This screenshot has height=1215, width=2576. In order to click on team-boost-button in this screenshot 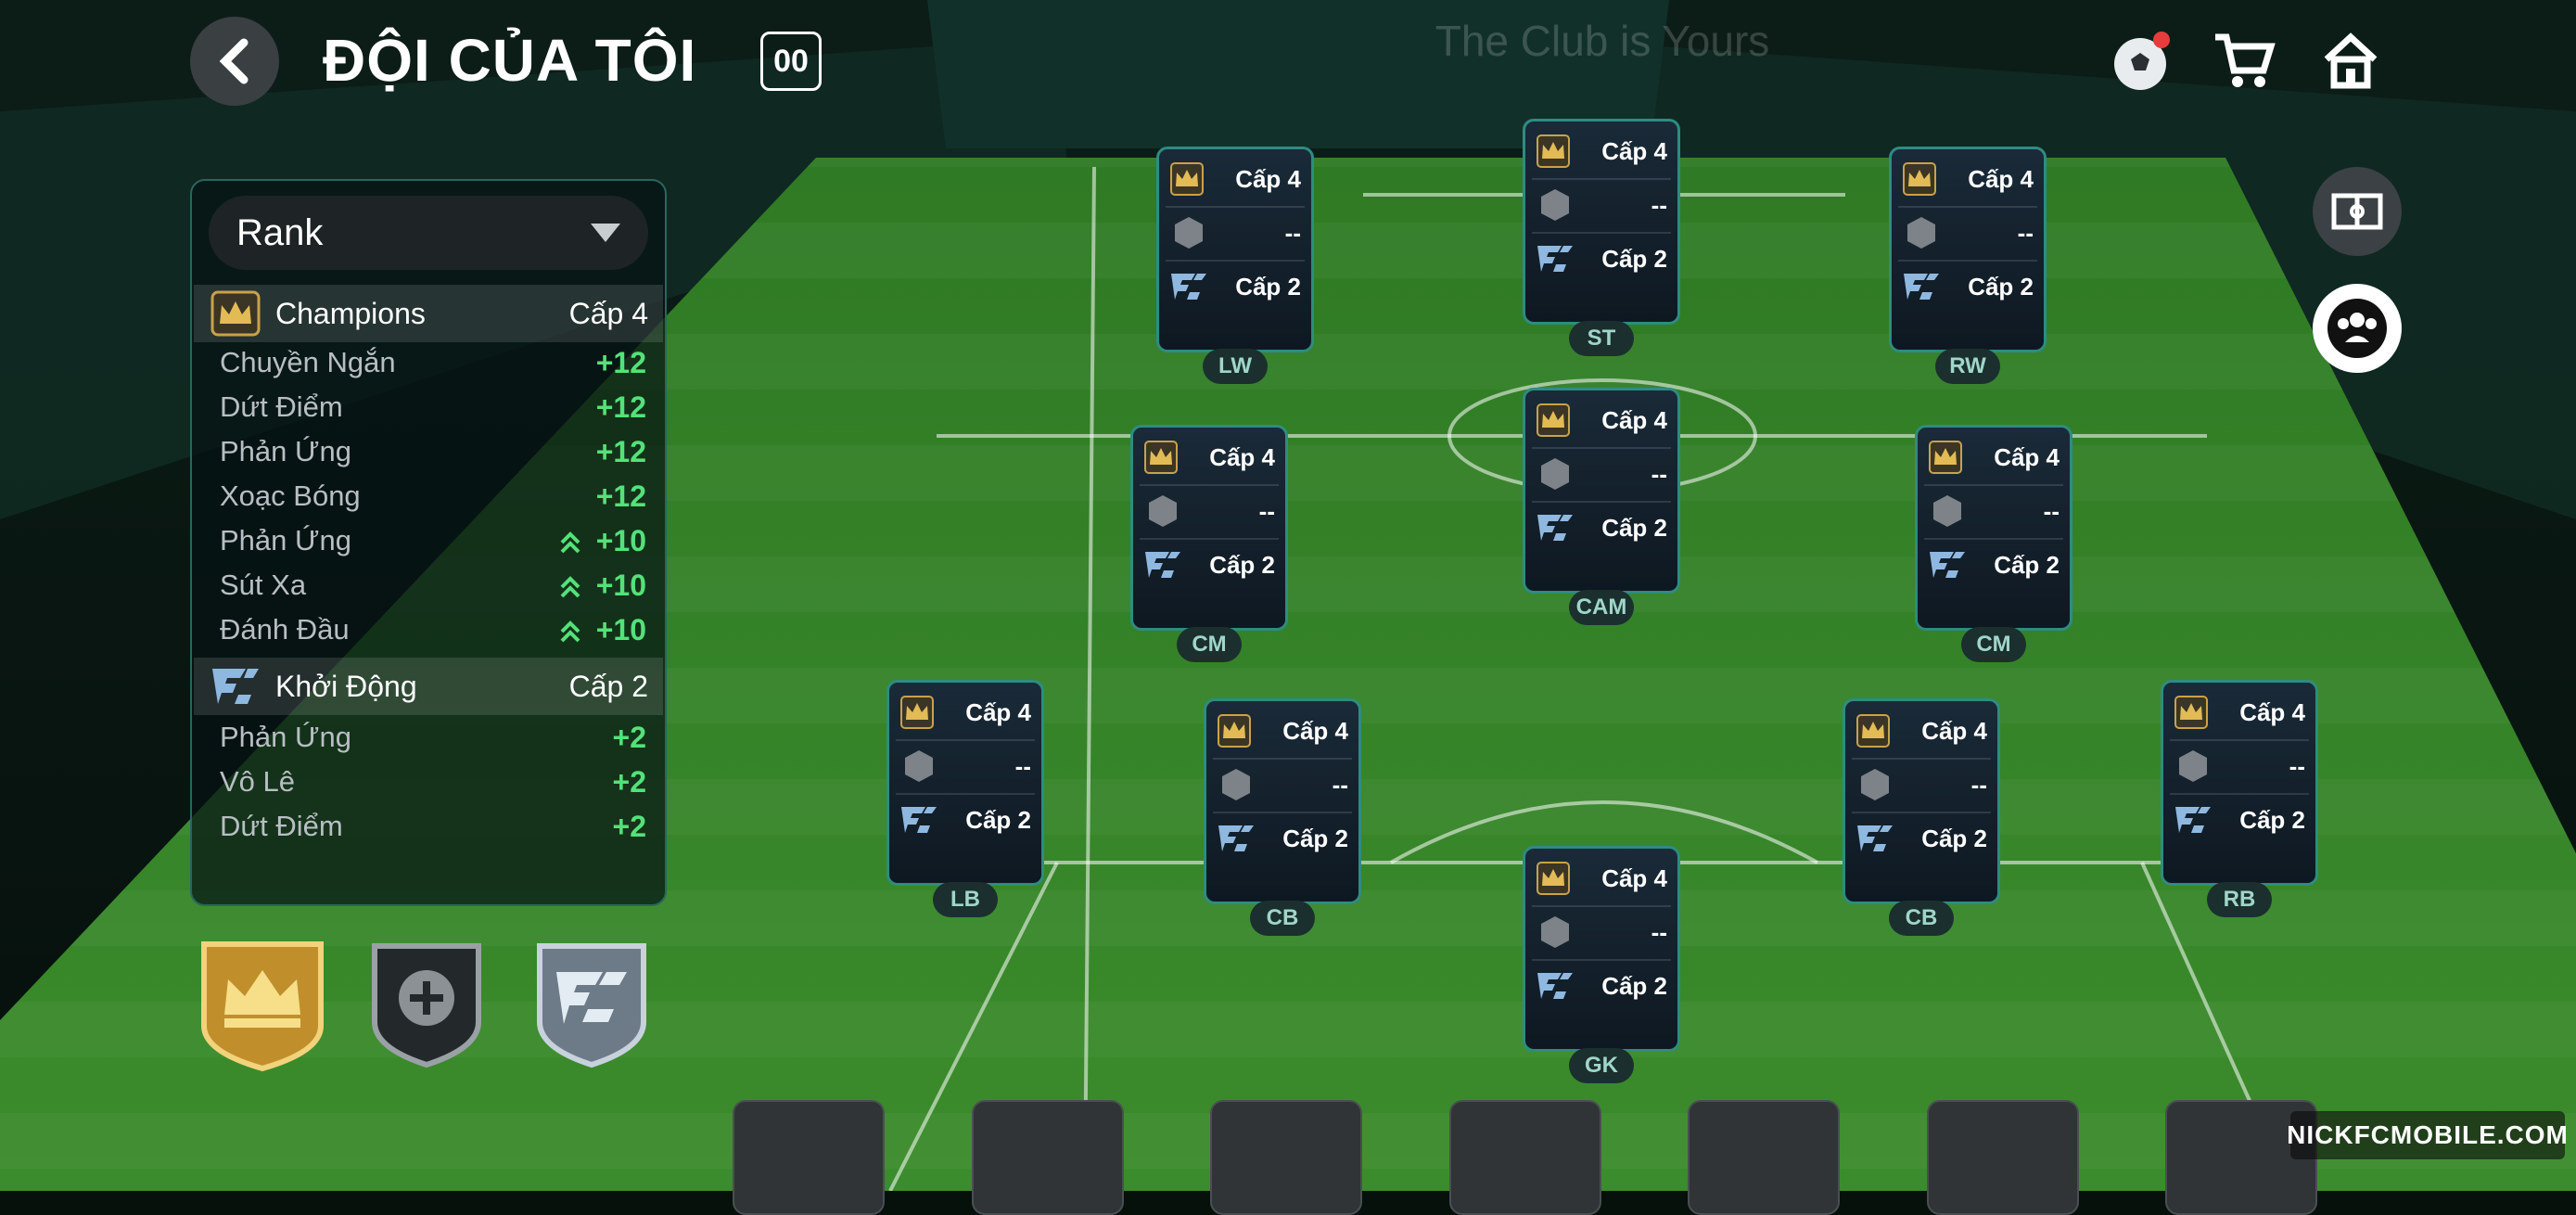, I will do `click(2357, 328)`.